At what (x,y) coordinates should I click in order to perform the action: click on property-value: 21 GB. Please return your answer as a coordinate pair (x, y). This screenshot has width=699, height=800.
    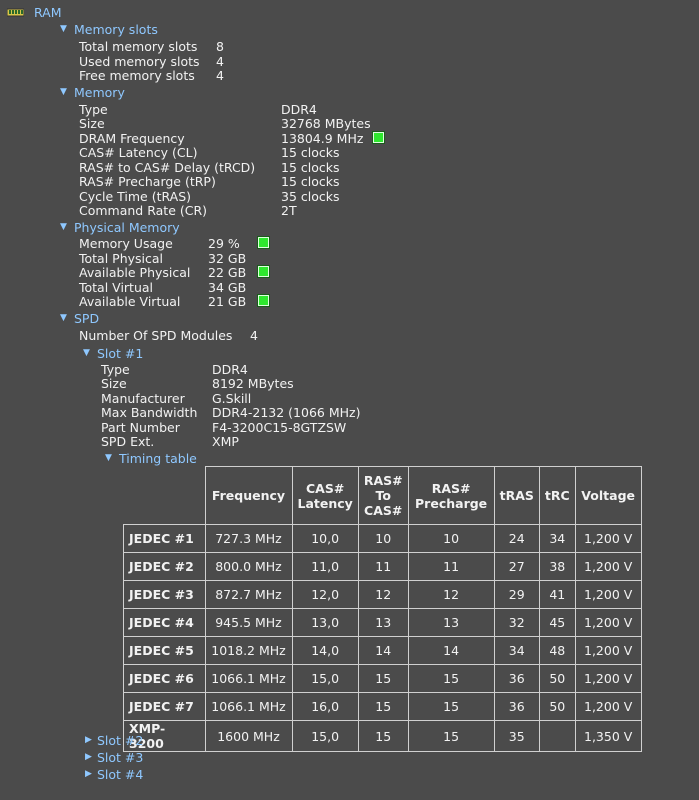
    Looking at the image, I should click on (227, 301).